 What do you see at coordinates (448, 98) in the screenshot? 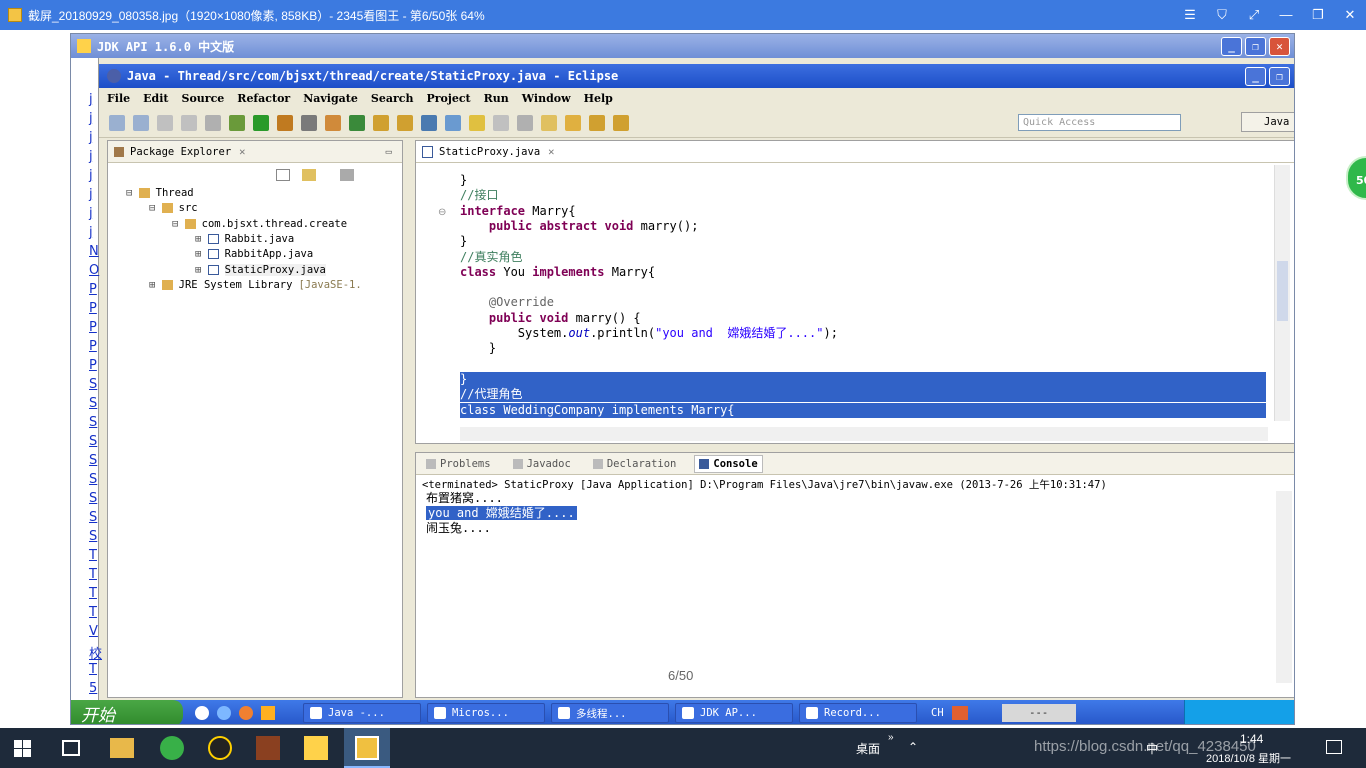
I see `menu-project: Project` at bounding box center [448, 98].